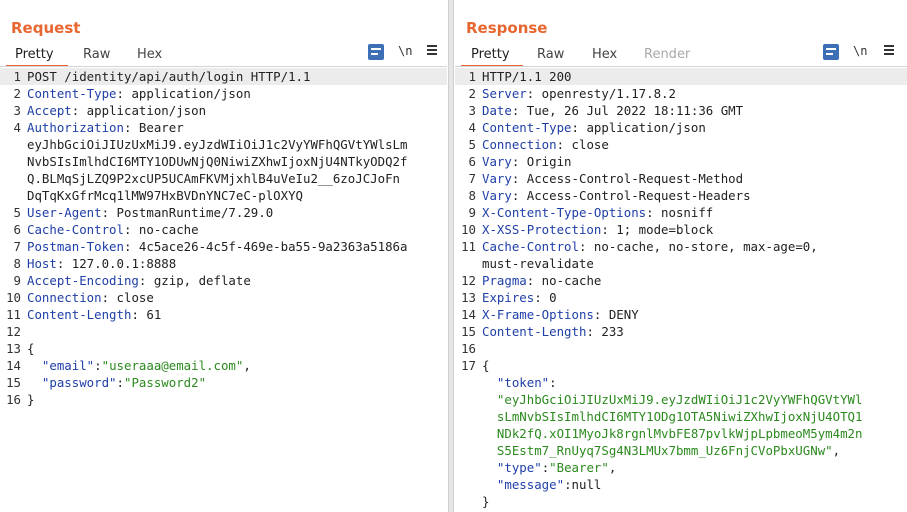 This screenshot has width=907, height=512. Describe the element at coordinates (72, 382) in the screenshot. I see `header-key: "password"` at that location.